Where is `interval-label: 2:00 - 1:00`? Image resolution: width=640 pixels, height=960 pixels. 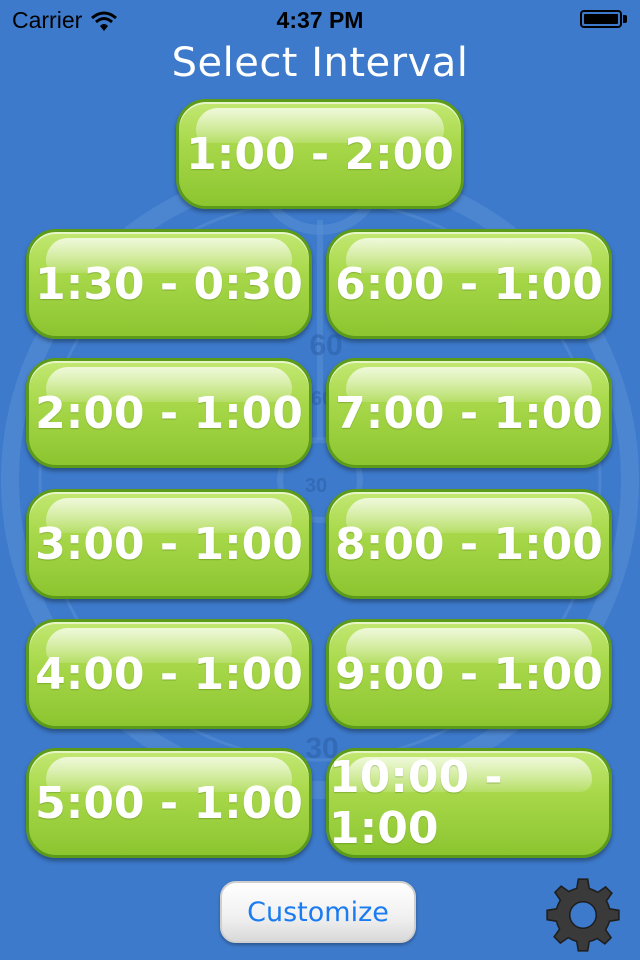
interval-label: 2:00 - 1:00 is located at coordinates (169, 413).